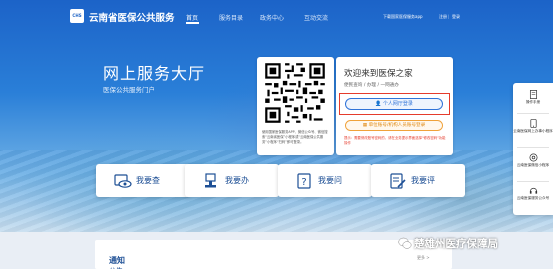  Describe the element at coordinates (237, 180) in the screenshot. I see `feature-handle-label: 我要办` at that location.